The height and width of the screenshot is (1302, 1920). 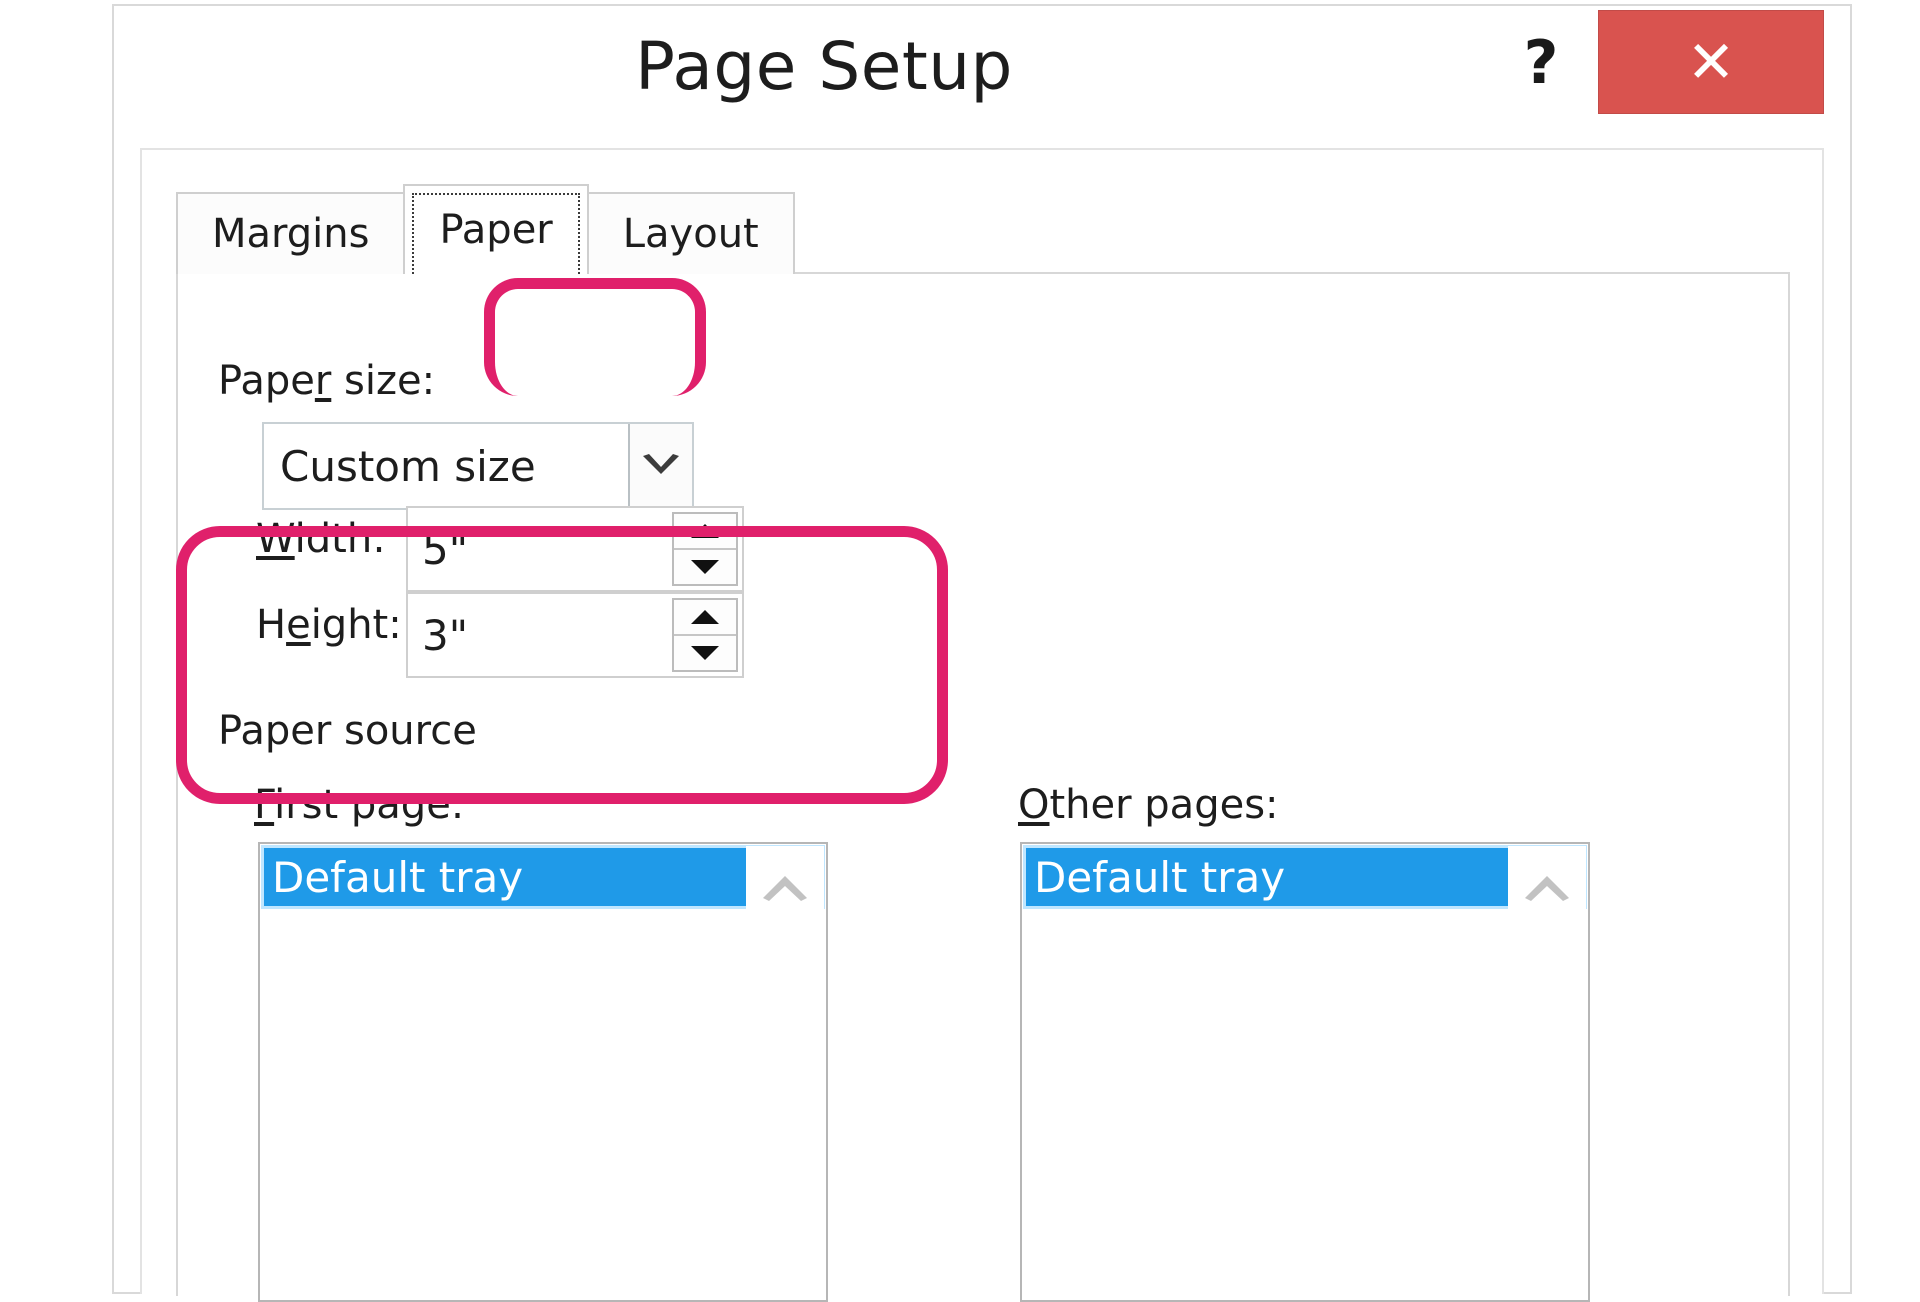 What do you see at coordinates (785, 1072) in the screenshot?
I see `first-page-scrollbar` at bounding box center [785, 1072].